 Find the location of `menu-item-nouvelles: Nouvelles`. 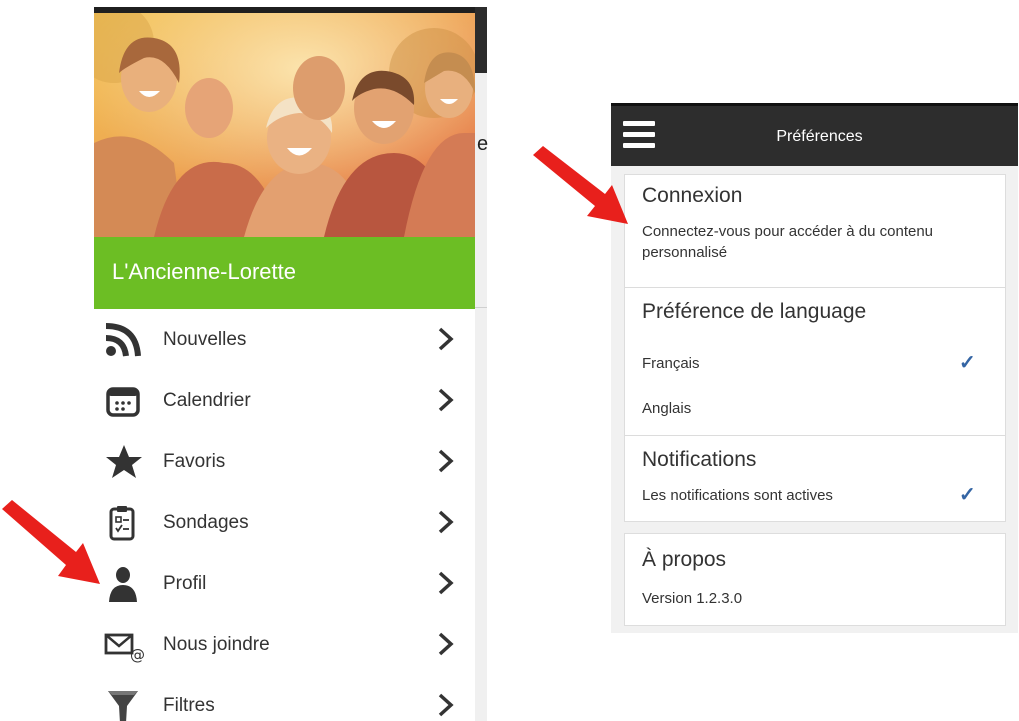

menu-item-nouvelles: Nouvelles is located at coordinates (284, 339).